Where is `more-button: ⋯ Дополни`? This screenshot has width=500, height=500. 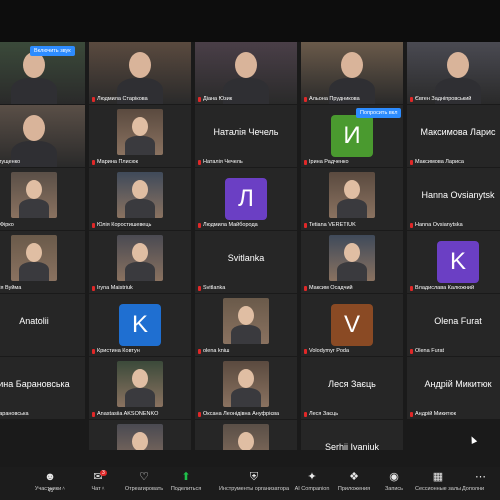 more-button: ⋯ Дополни is located at coordinates (481, 481).